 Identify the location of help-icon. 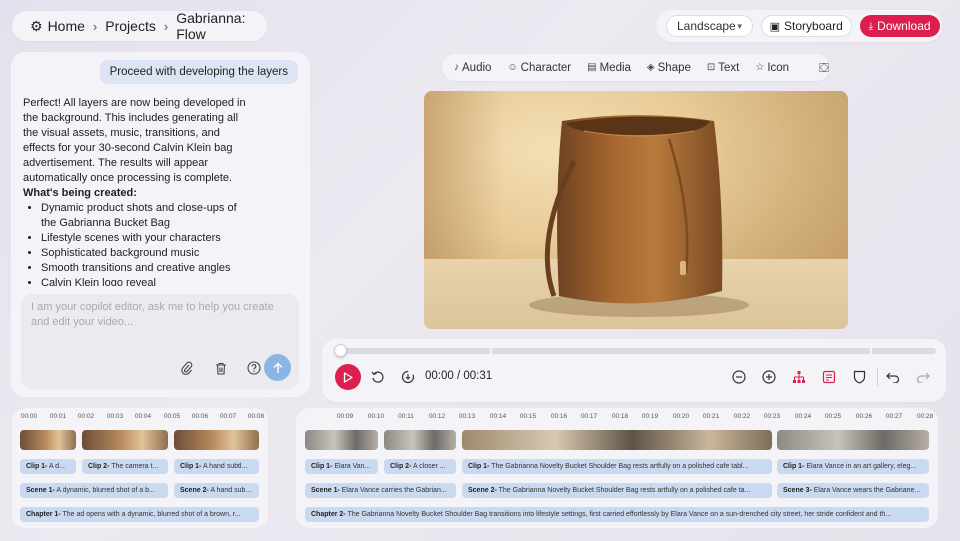
(254, 368).